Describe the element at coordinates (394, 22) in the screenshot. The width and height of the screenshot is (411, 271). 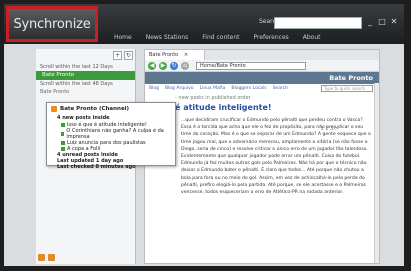
I see `close-icon: ✕` at that location.